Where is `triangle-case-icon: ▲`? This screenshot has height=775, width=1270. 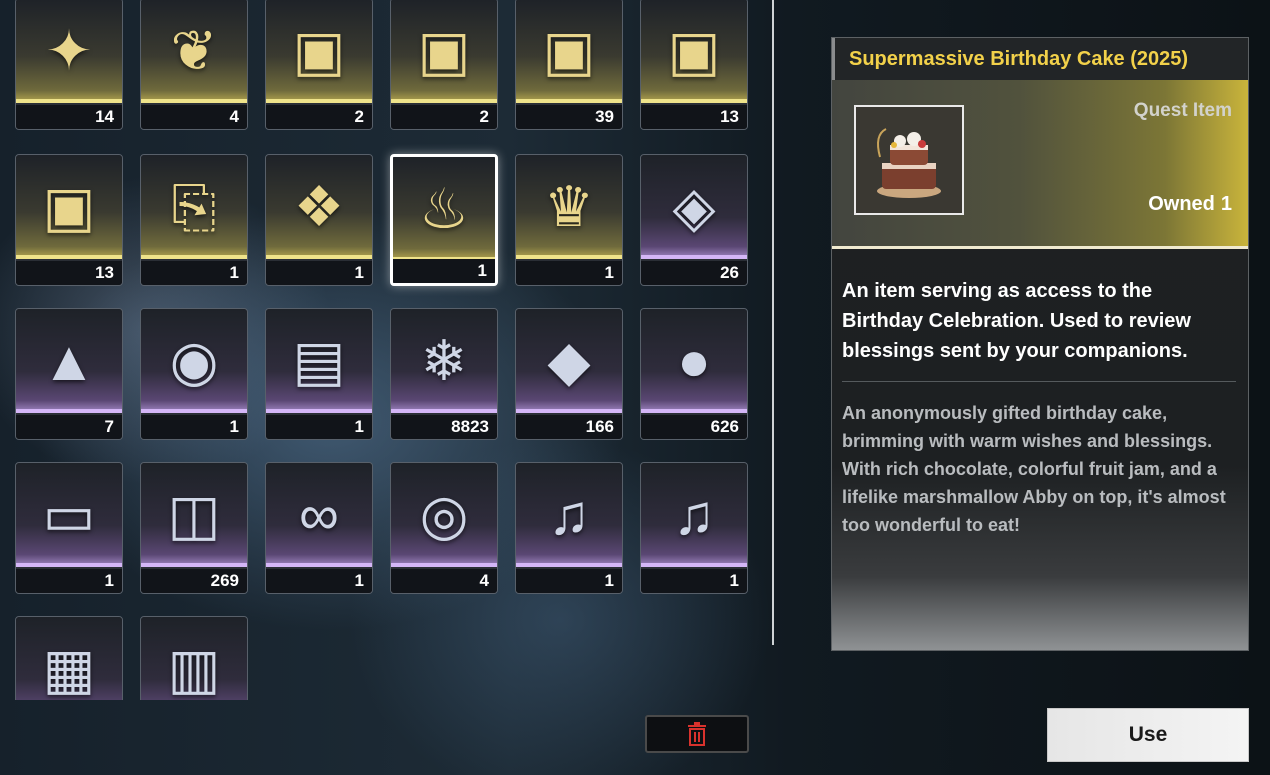 triangle-case-icon: ▲ is located at coordinates (69, 360).